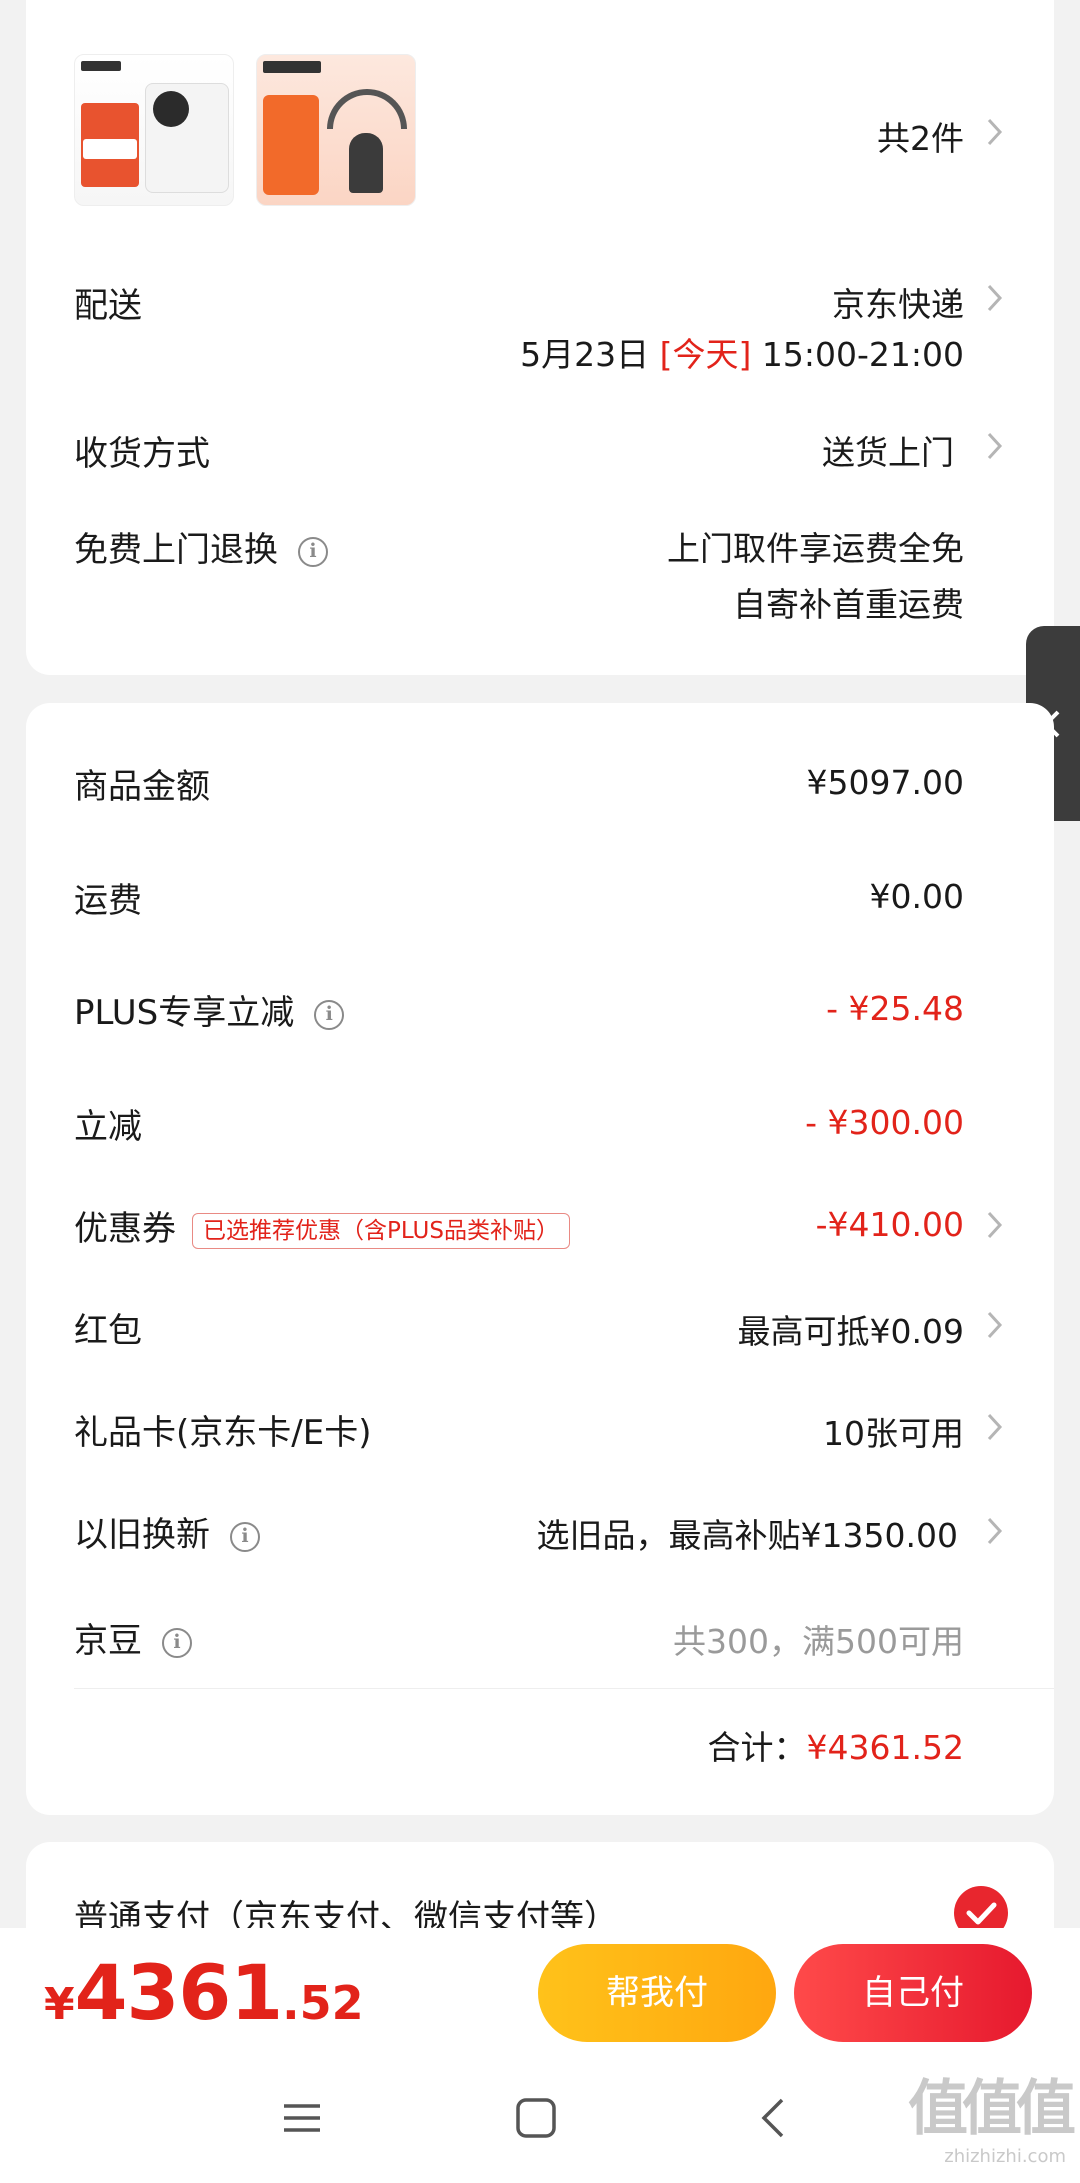 The image size is (1080, 2183). What do you see at coordinates (757, 1747) in the screenshot?
I see `total-label: 合计：` at bounding box center [757, 1747].